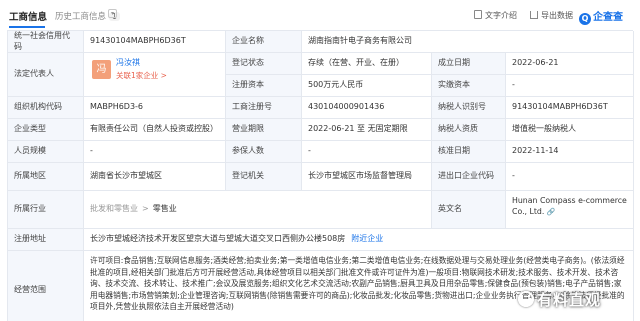 This screenshot has width=640, height=321. I want to click on value-reg-number: 430104000901436, so click(367, 108).